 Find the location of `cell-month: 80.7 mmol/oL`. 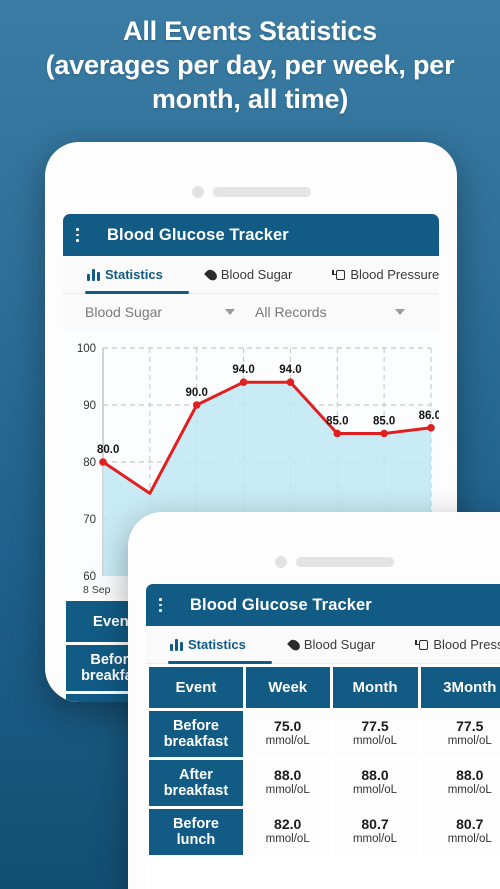

cell-month: 80.7 mmol/oL is located at coordinates (375, 832).